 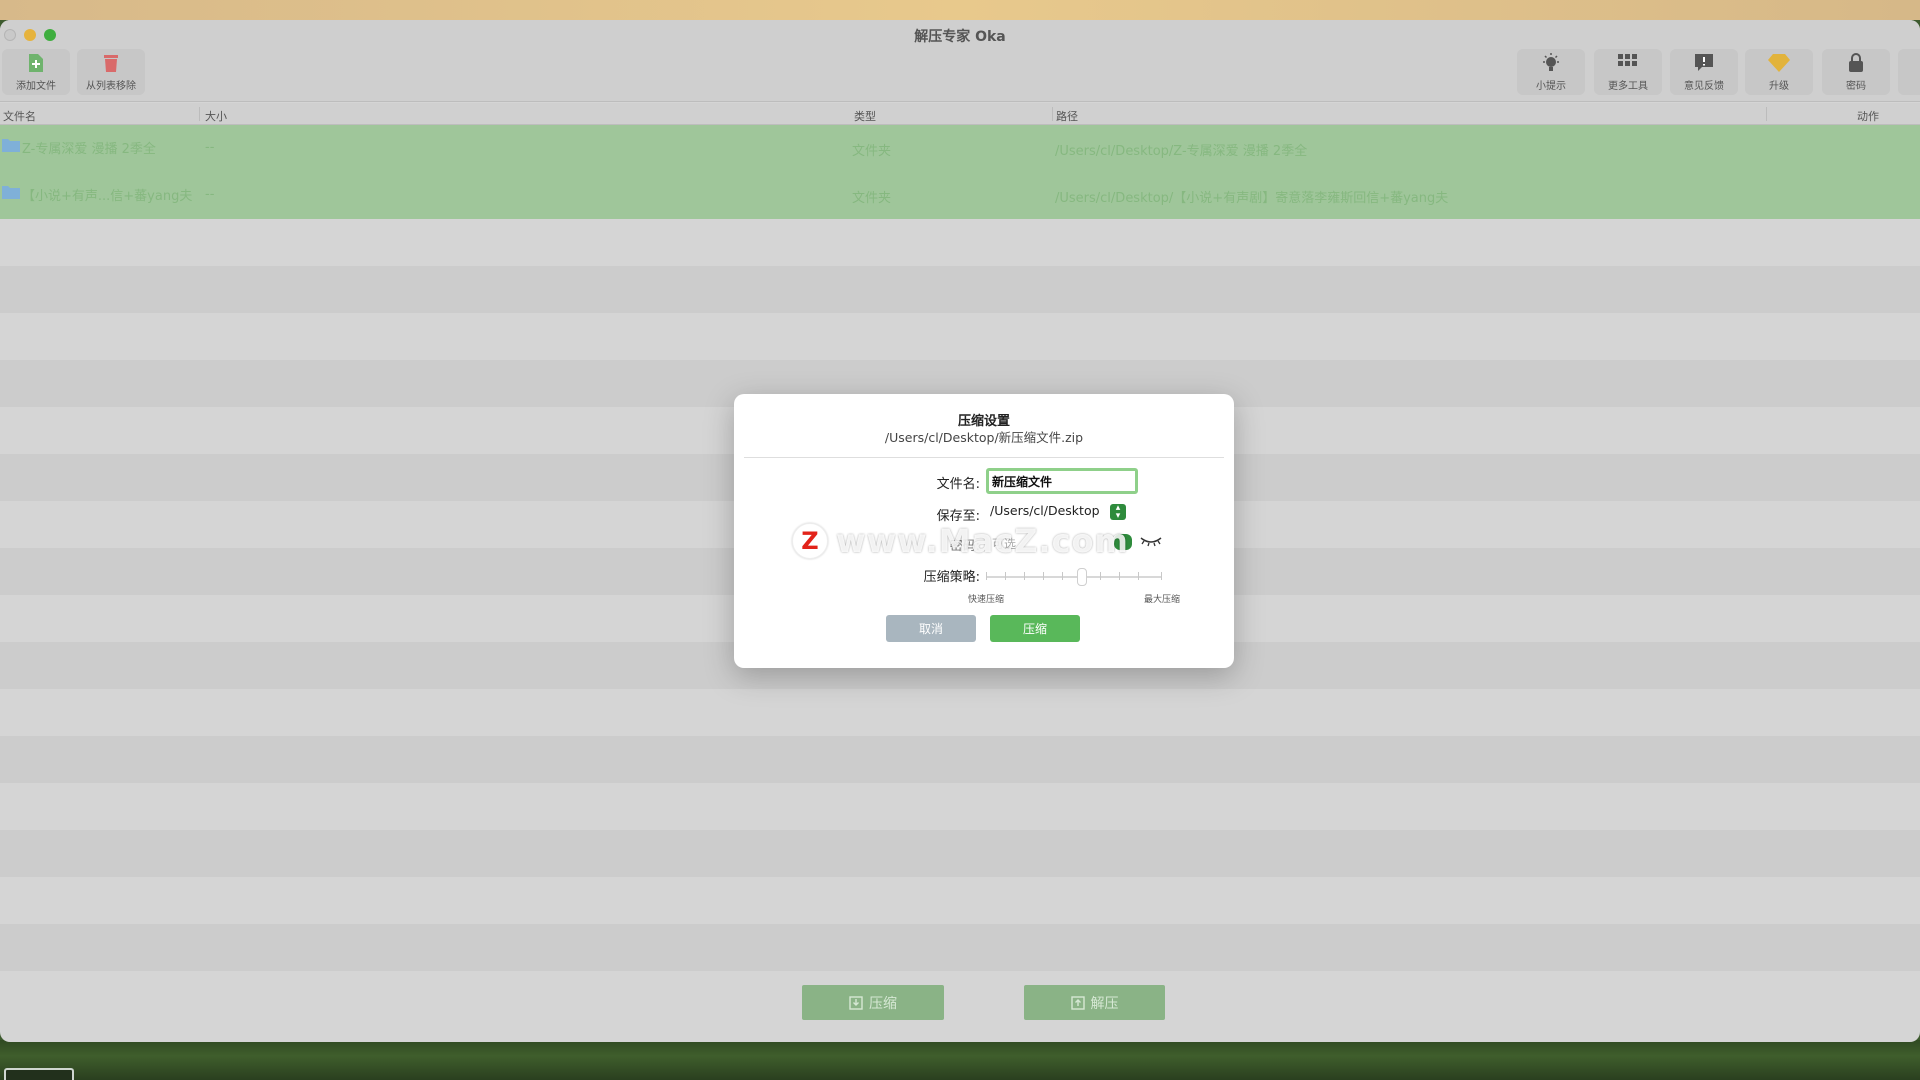 What do you see at coordinates (1062, 481) in the screenshot?
I see `filename-input` at bounding box center [1062, 481].